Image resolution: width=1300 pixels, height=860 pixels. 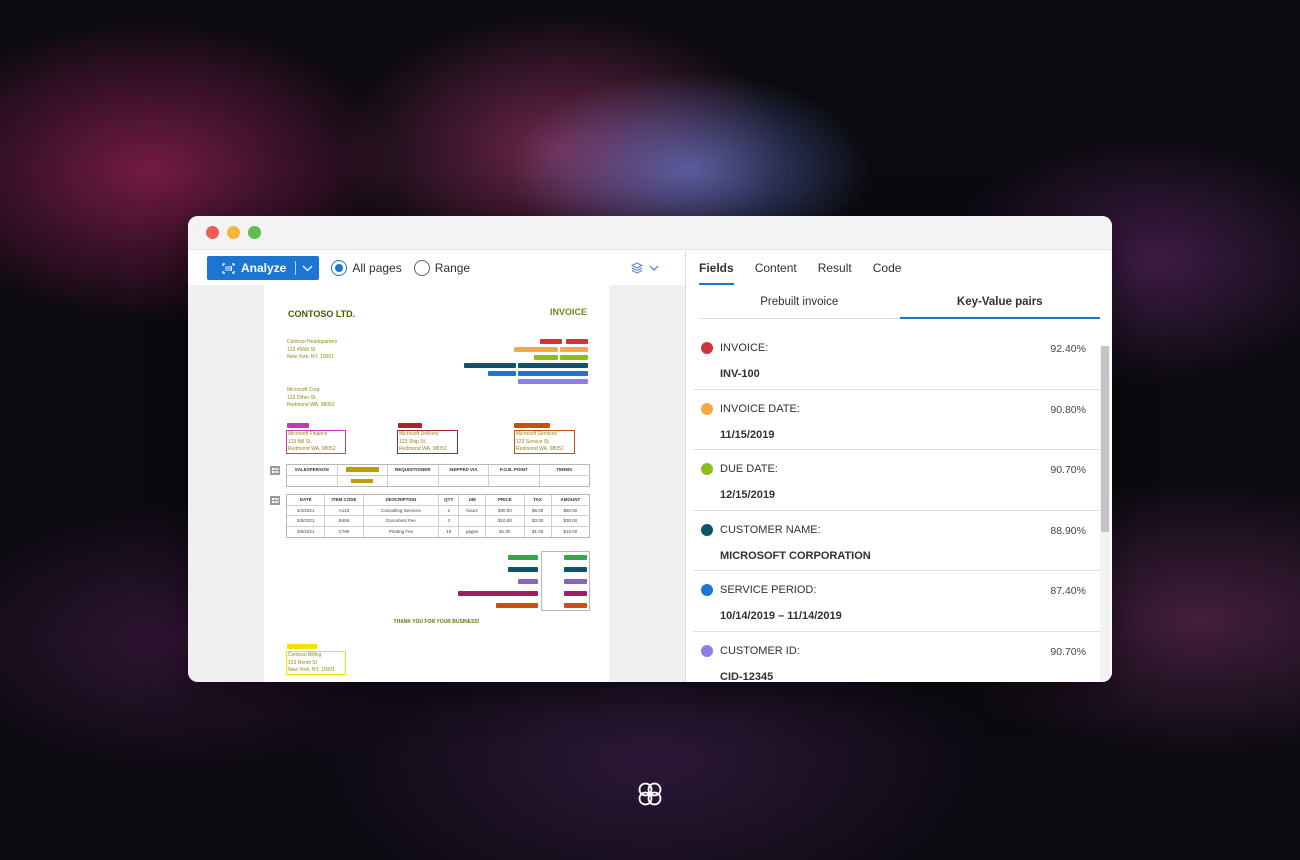 What do you see at coordinates (413, 470) in the screenshot?
I see `table-header-cell: REQUISITIONER` at bounding box center [413, 470].